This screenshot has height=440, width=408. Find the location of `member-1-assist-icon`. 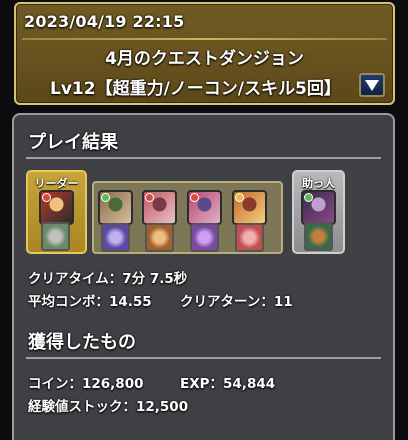

member-1-assist-icon is located at coordinates (115, 237).